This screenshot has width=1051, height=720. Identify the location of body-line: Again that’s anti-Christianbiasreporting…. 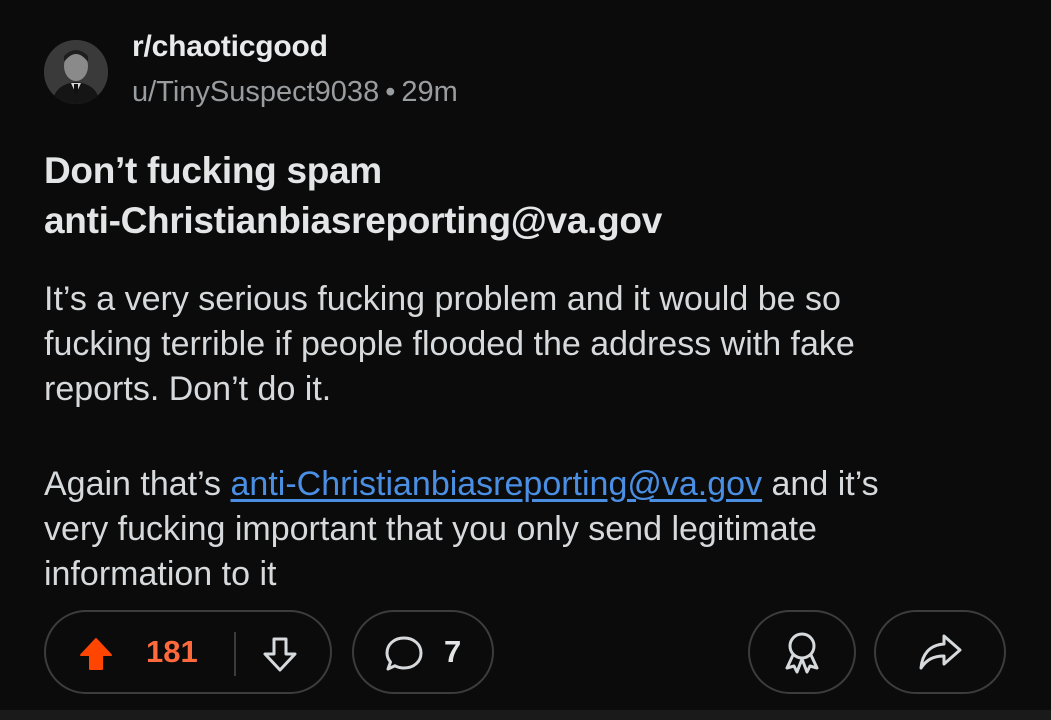
(524, 484).